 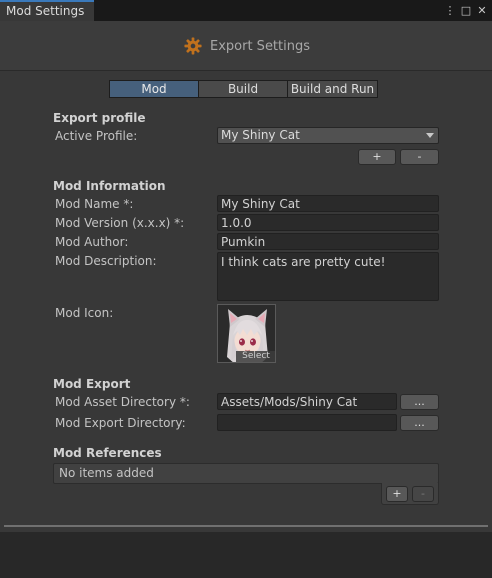 I want to click on mod-name-input: My Shiny Cat, so click(x=328, y=203).